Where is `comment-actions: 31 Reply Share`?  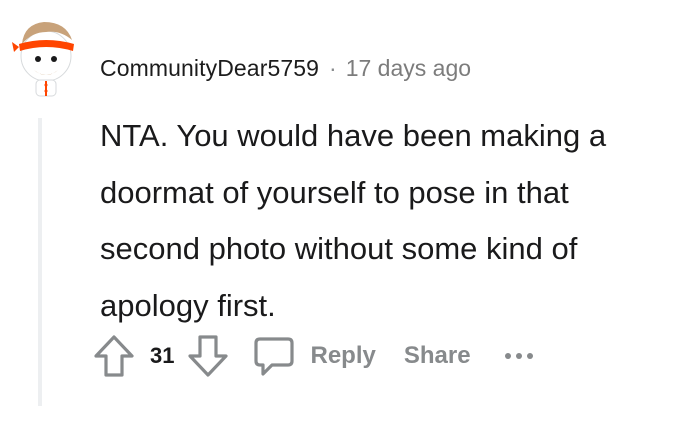
comment-actions: 31 Reply Share is located at coordinates (312, 356).